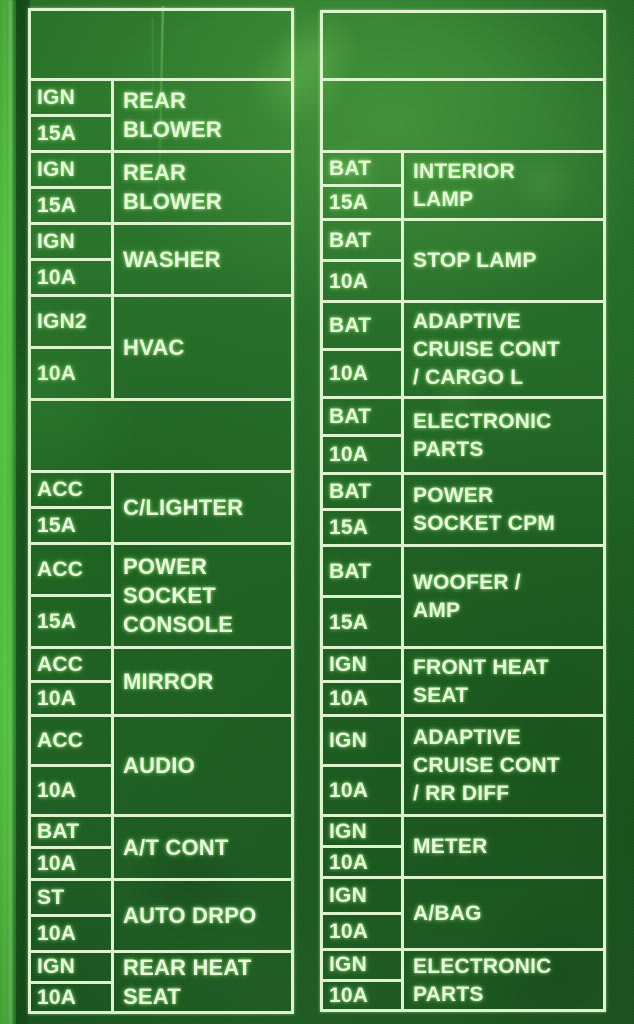 This screenshot has height=1024, width=634. Describe the element at coordinates (202, 595) in the screenshot. I see `circuit-description-cell: POWER SOCKET CONSOLE` at that location.